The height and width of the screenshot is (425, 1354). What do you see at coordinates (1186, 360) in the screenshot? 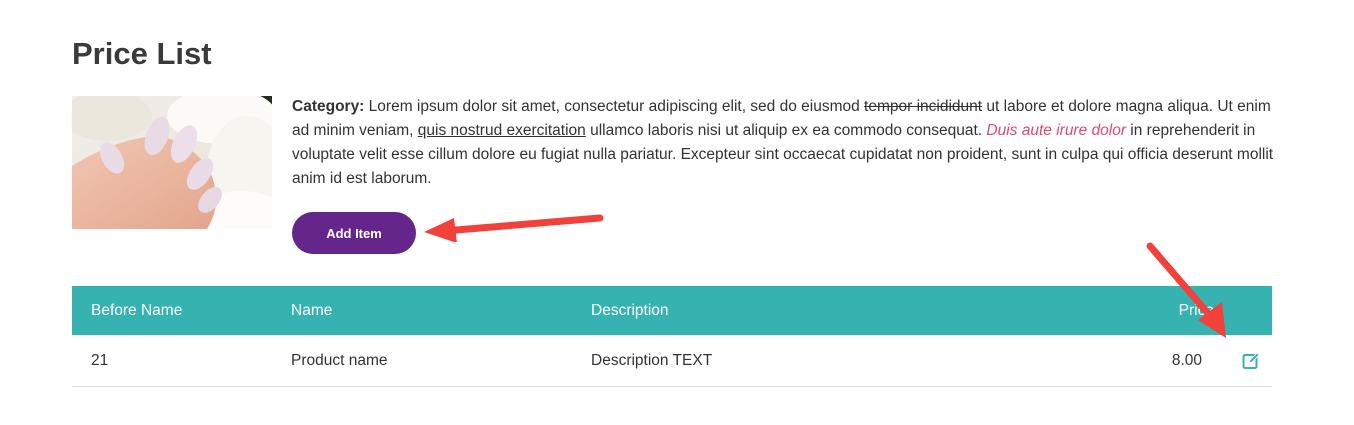
I see `cell-price: 8.00` at bounding box center [1186, 360].